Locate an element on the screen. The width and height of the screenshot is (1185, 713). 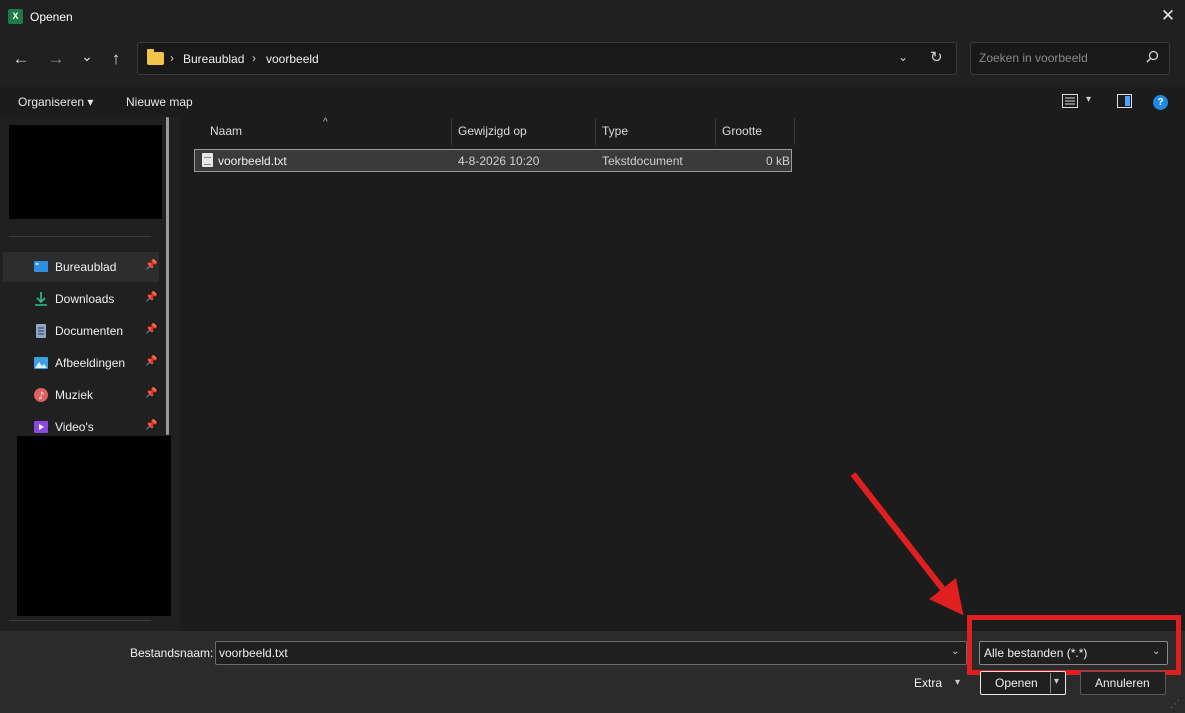
preview-pane-icon is located at coordinates (1124, 101).